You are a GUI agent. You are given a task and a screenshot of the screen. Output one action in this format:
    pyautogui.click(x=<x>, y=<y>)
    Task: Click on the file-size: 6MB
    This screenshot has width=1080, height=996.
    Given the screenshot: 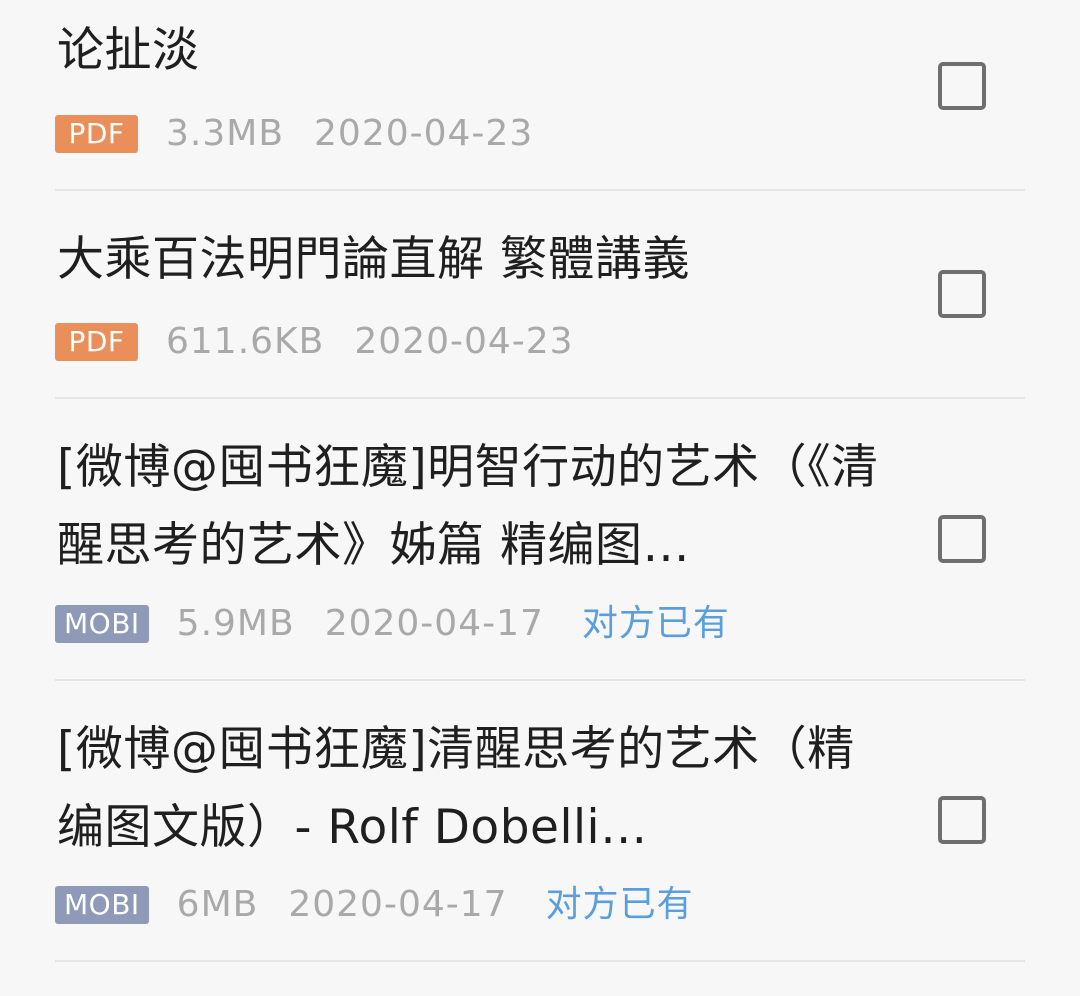 What is the action you would take?
    pyautogui.click(x=217, y=904)
    